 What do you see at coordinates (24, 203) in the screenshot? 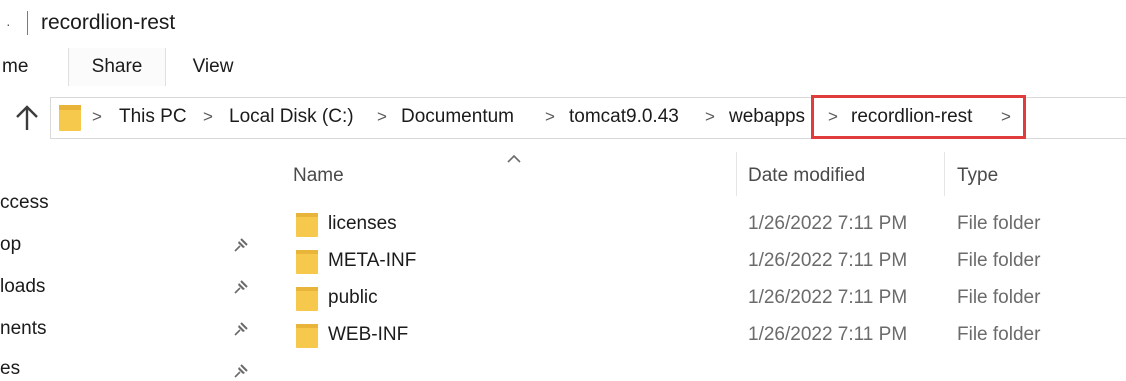
I see `nav-item-quick-access: ccess` at bounding box center [24, 203].